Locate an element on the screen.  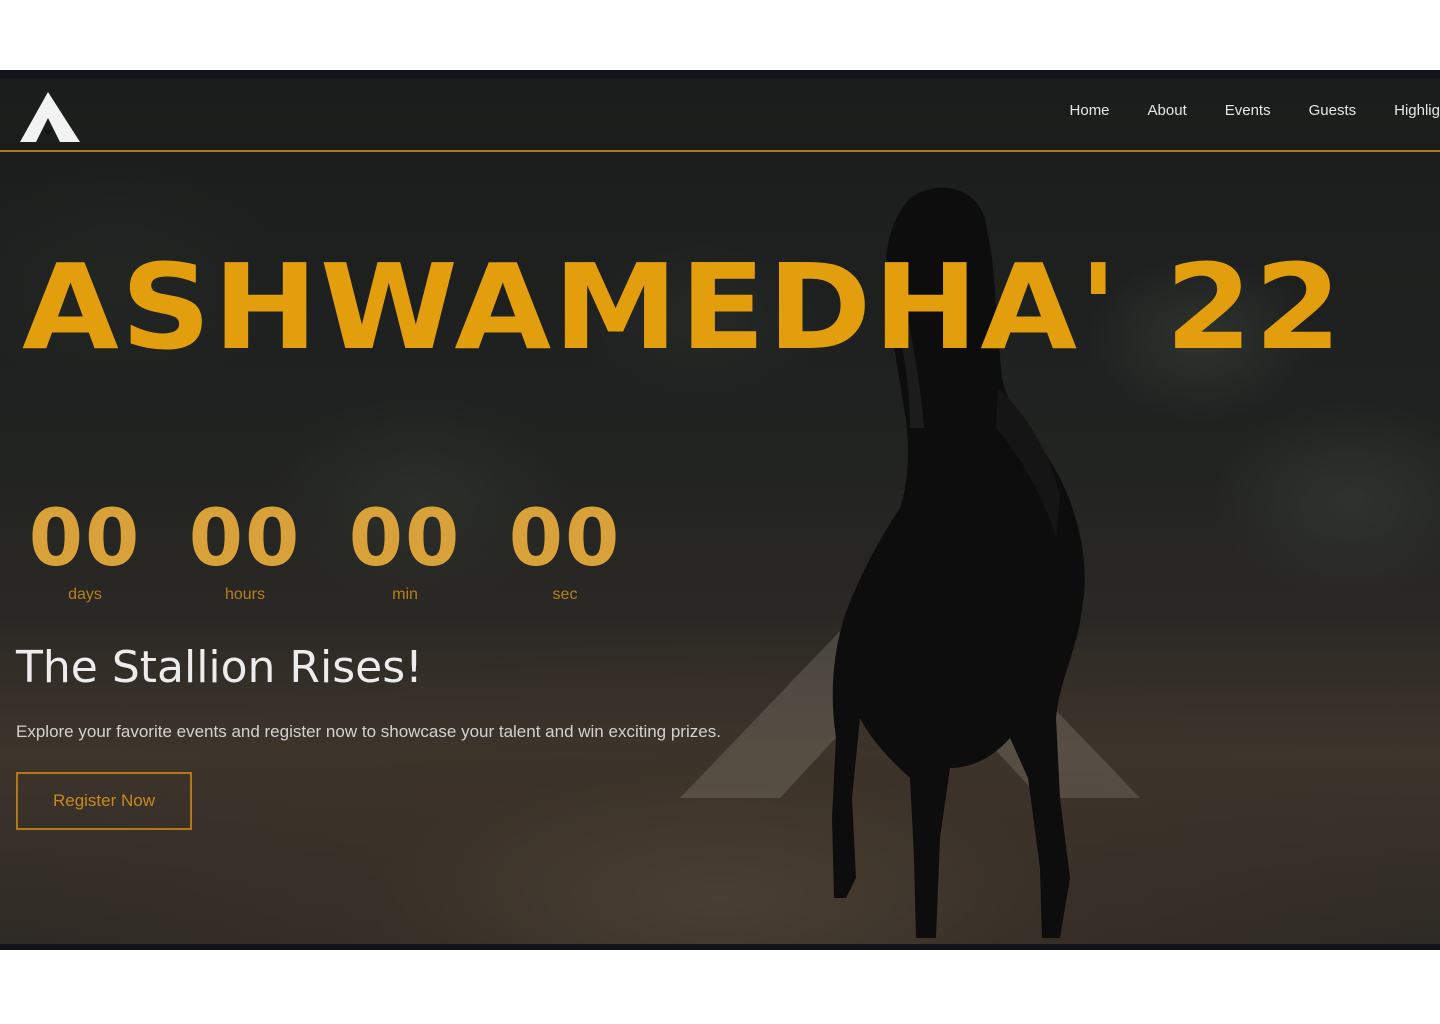
countdown-seconds: 00 sec is located at coordinates (565, 552).